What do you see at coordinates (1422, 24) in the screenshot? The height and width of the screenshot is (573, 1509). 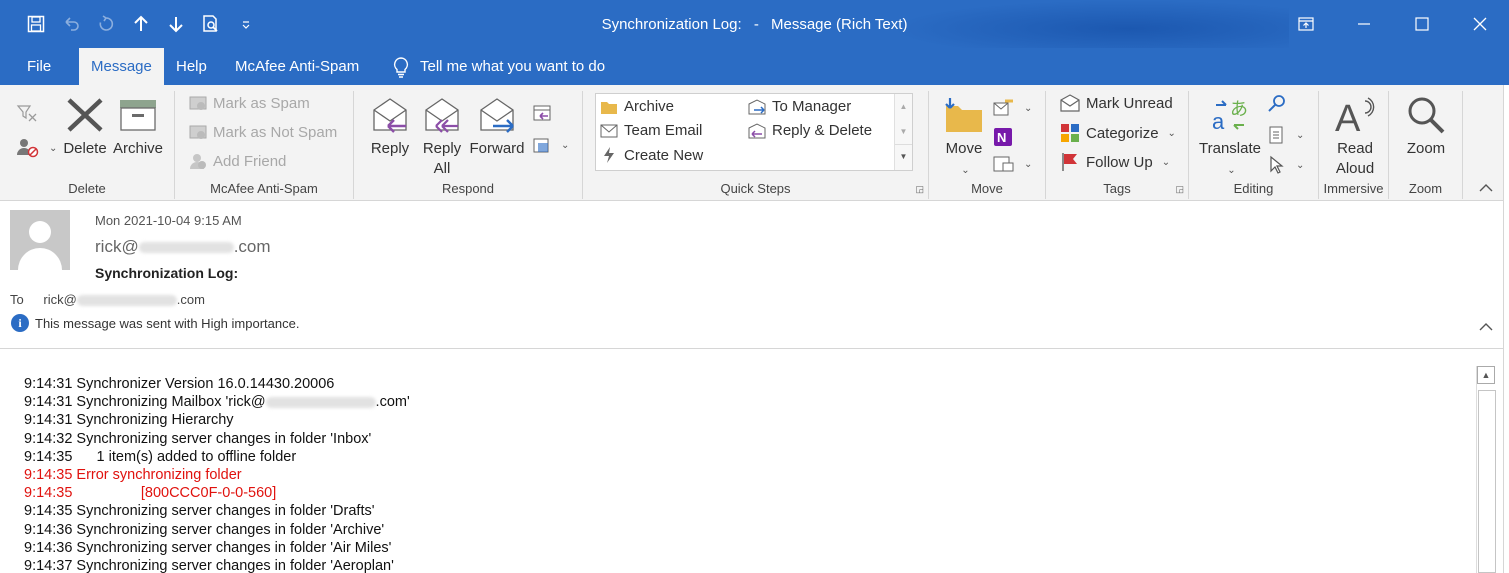 I see `maximize-icon` at bounding box center [1422, 24].